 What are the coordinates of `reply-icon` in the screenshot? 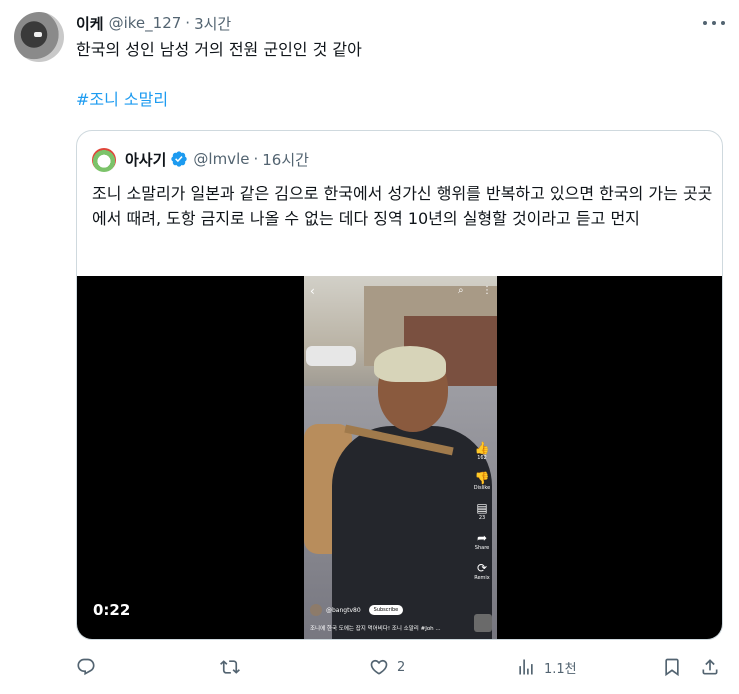 It's located at (86, 667).